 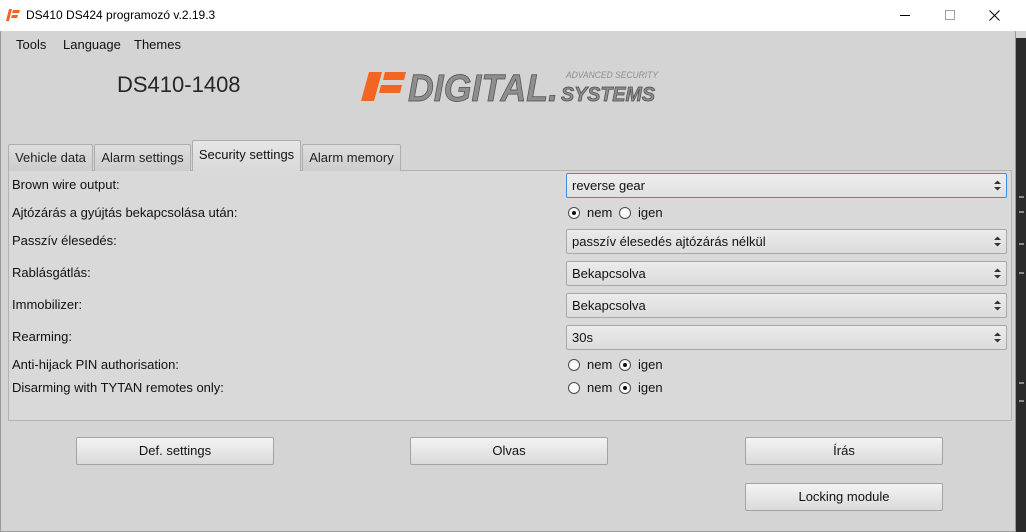 I want to click on brown-wire-output-label: Brown wire output:, so click(x=66, y=184).